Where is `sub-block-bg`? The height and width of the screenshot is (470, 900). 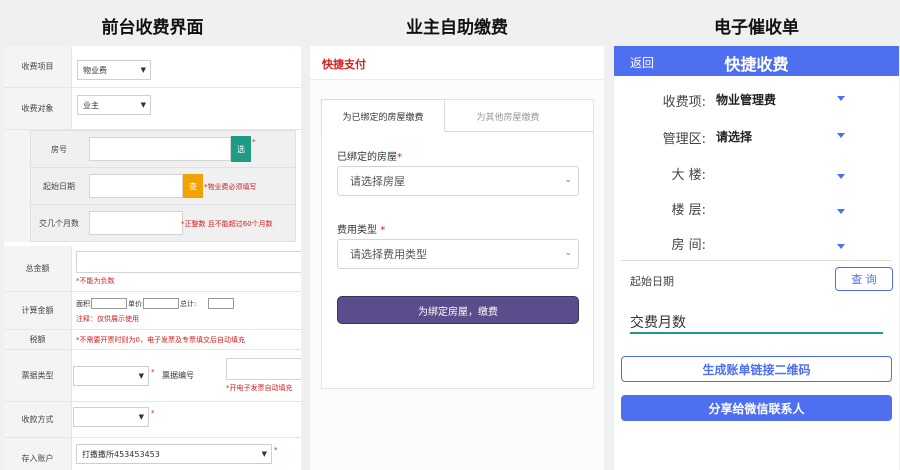
sub-block-bg is located at coordinates (17, 186).